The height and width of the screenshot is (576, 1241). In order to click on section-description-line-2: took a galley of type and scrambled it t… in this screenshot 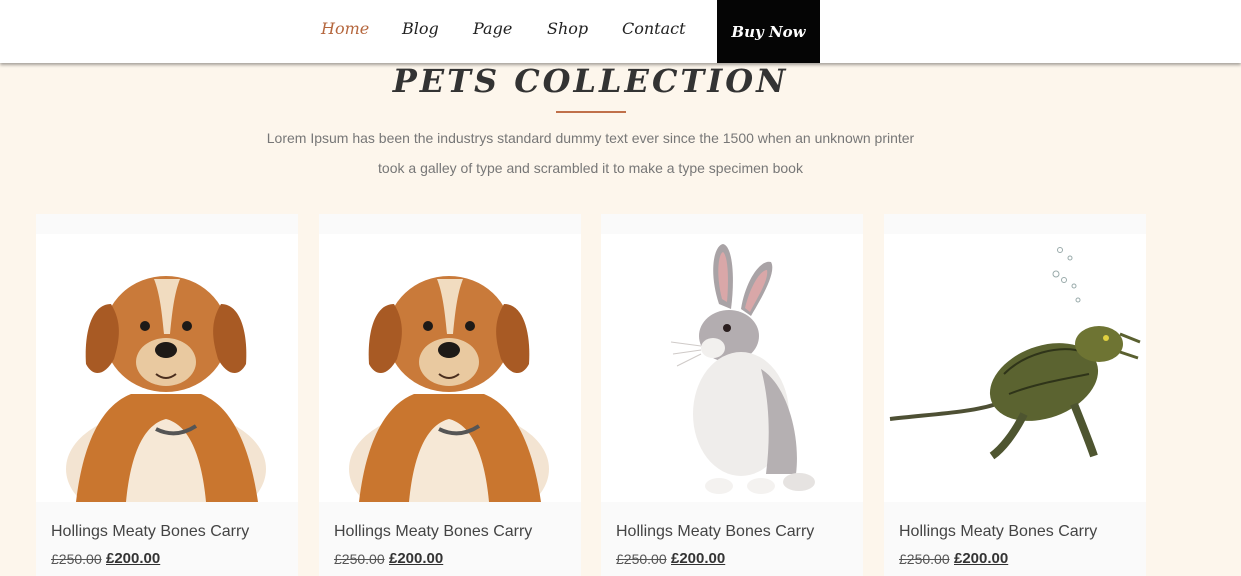, I will do `click(590, 168)`.